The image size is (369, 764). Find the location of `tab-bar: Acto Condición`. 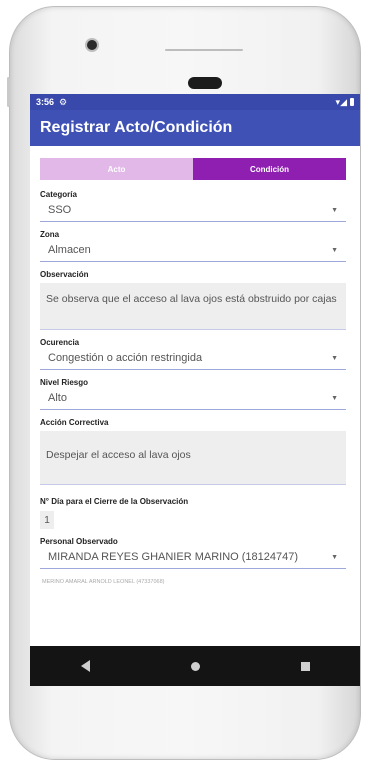

tab-bar: Acto Condición is located at coordinates (193, 169).